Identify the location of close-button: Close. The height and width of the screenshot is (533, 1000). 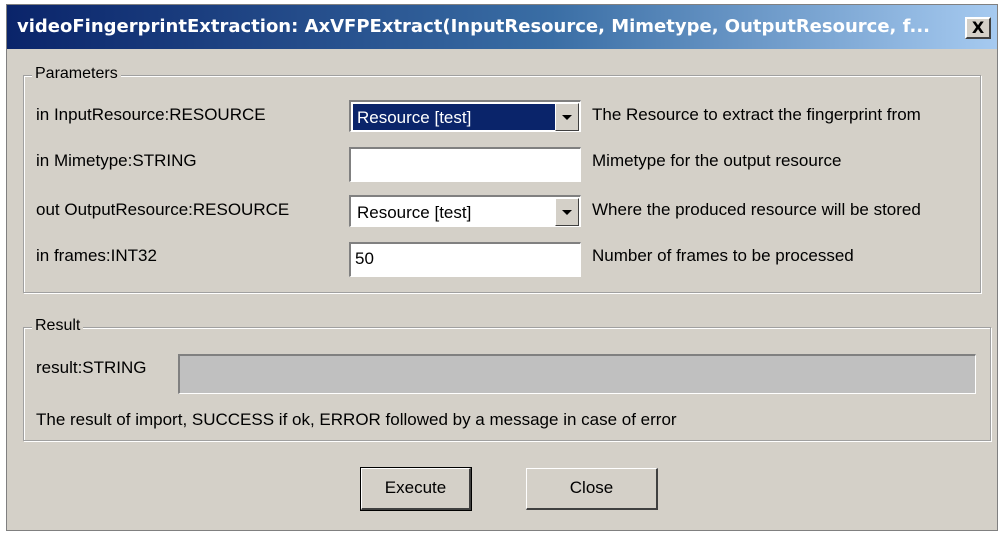
(592, 489).